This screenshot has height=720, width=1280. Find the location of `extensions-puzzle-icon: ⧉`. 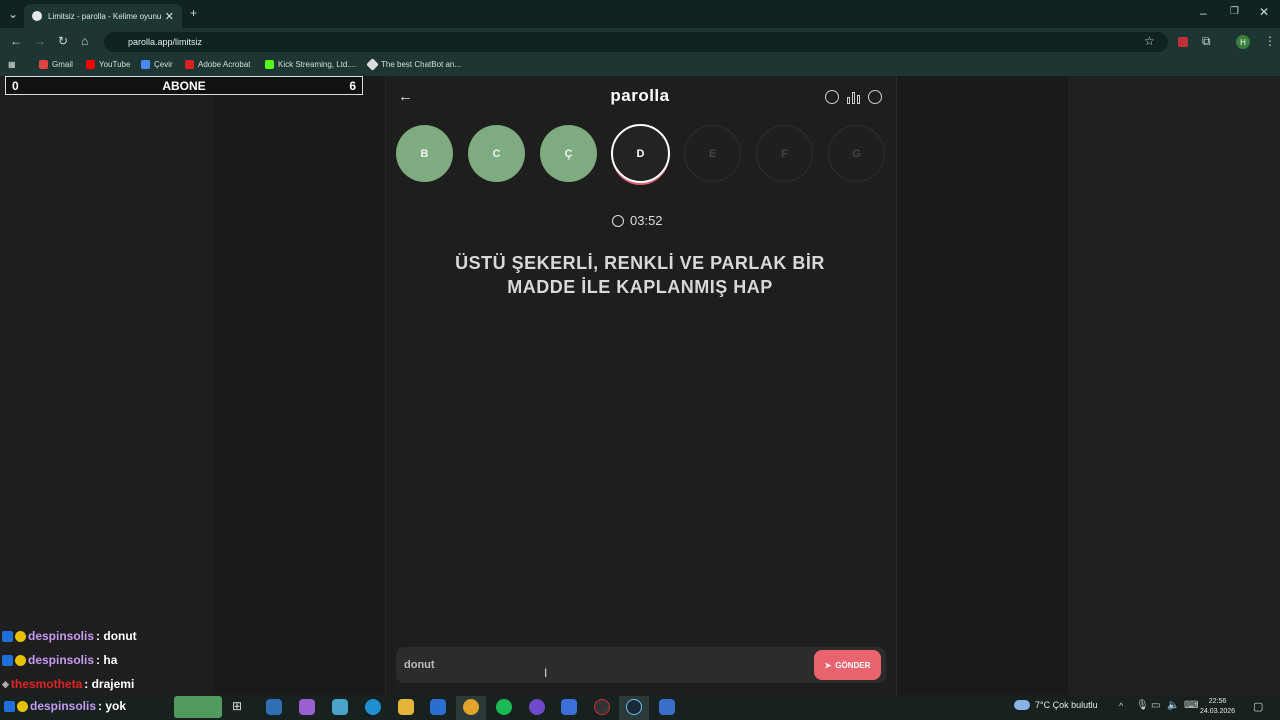

extensions-puzzle-icon: ⧉ is located at coordinates (1206, 41).